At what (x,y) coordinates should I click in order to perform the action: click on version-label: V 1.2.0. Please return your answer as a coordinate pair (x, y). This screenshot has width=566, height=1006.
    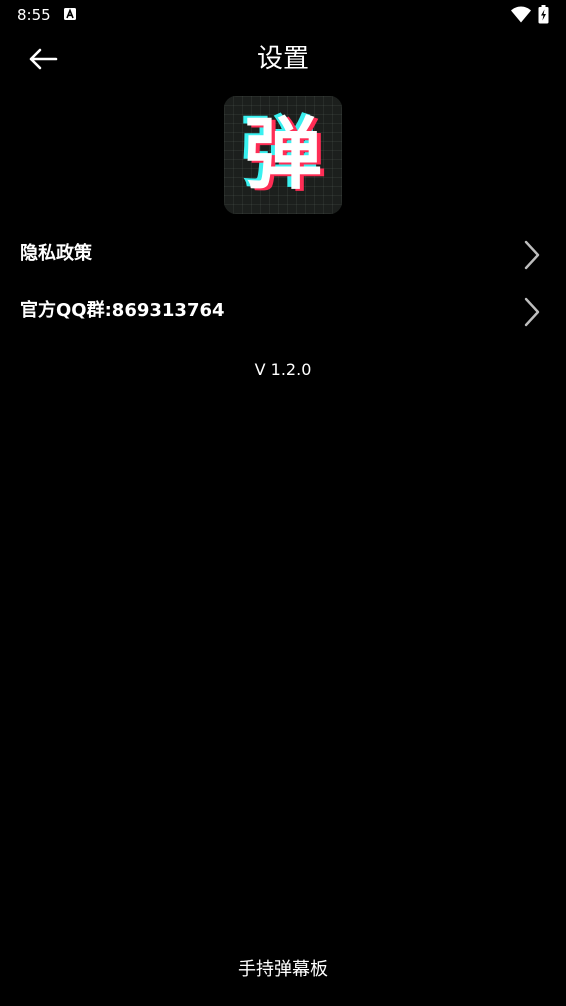
    Looking at the image, I should click on (283, 369).